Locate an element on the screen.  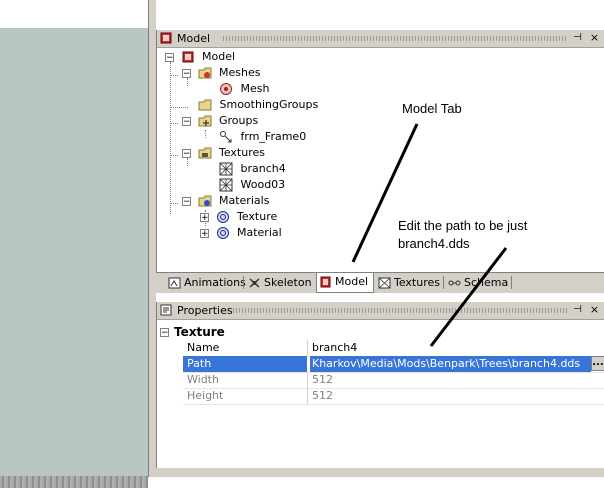
annotation-path-line1: Edit the path to be just is located at coordinates (463, 225).